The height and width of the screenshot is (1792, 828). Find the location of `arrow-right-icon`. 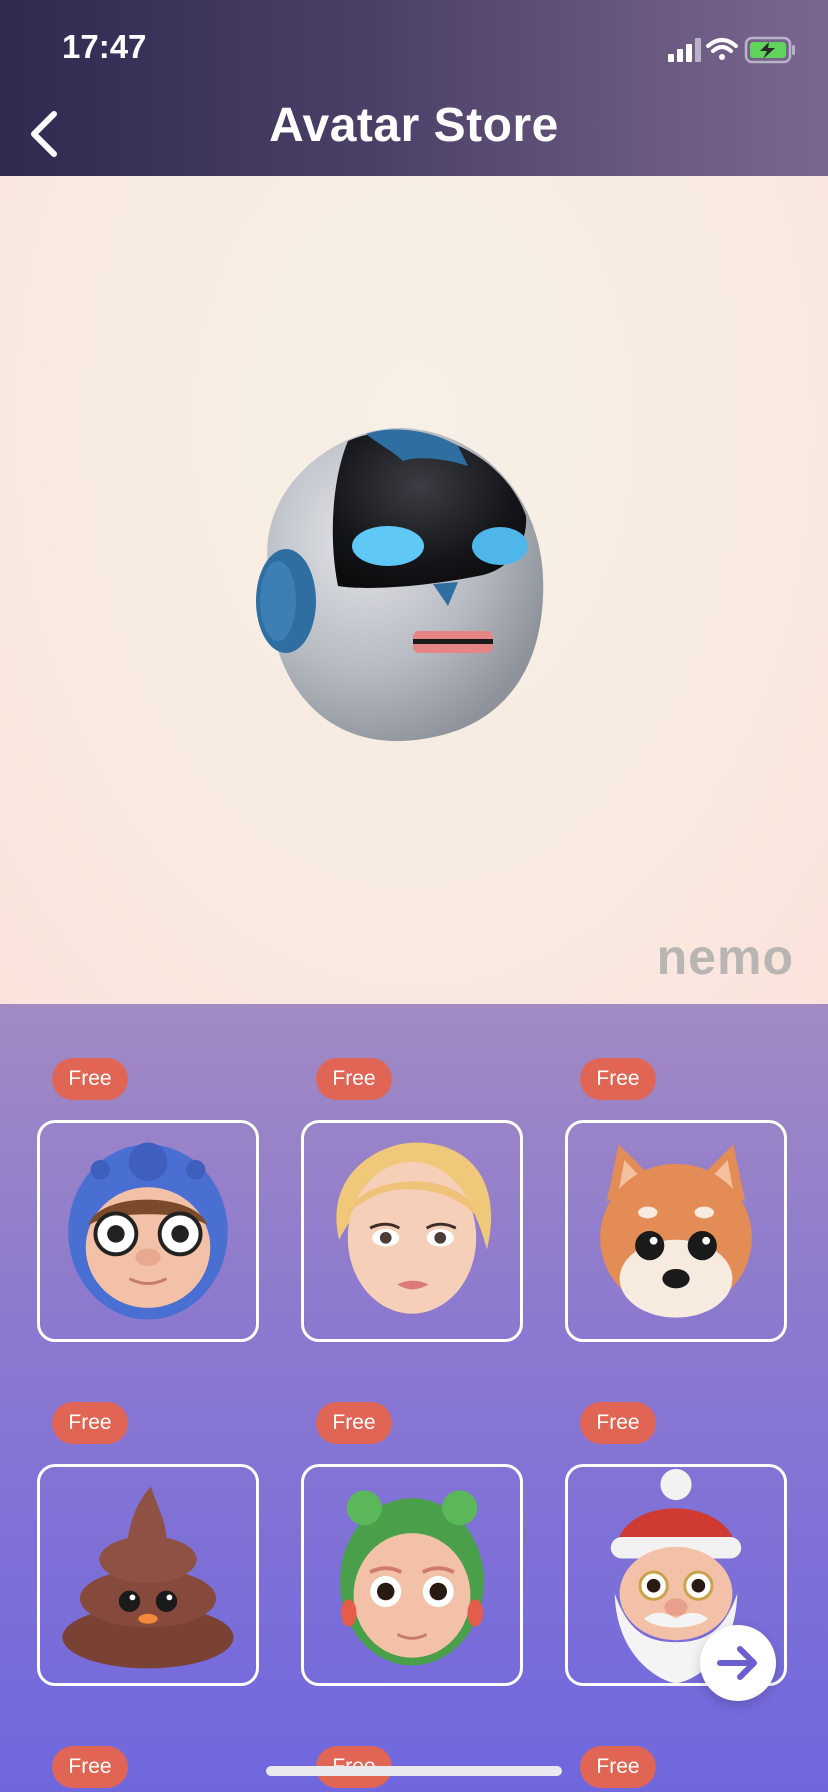

arrow-right-icon is located at coordinates (737, 1663).